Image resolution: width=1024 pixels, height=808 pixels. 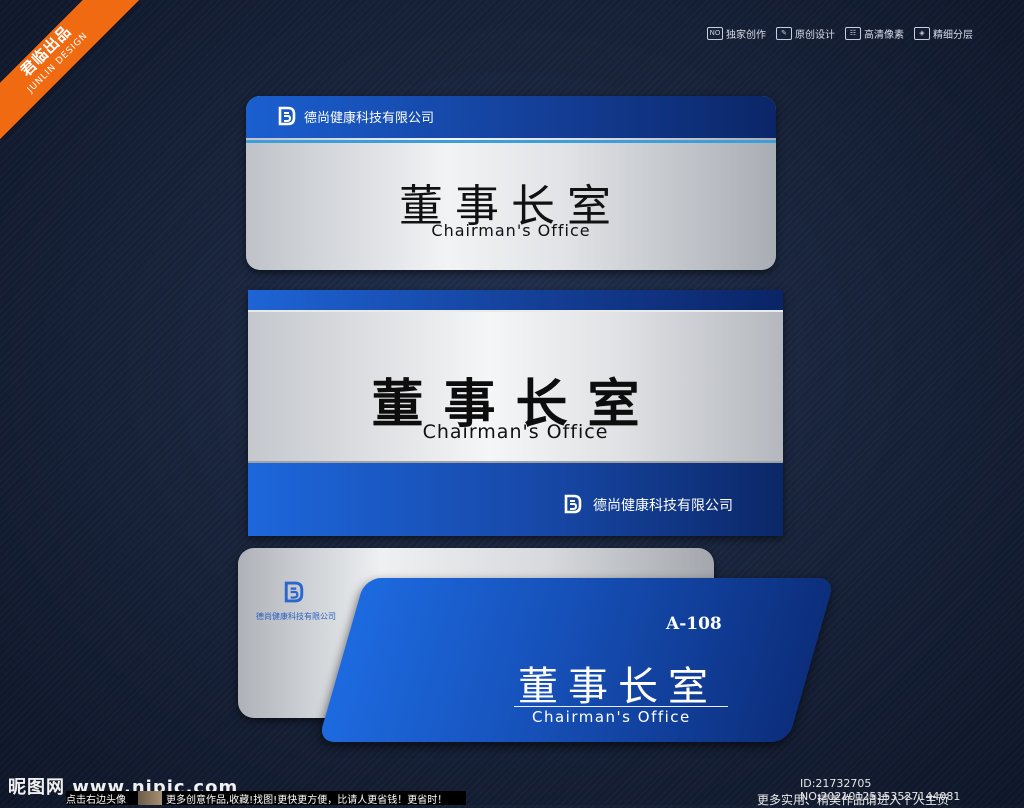 What do you see at coordinates (746, 35) in the screenshot?
I see `badge-label: 独家创作` at bounding box center [746, 35].